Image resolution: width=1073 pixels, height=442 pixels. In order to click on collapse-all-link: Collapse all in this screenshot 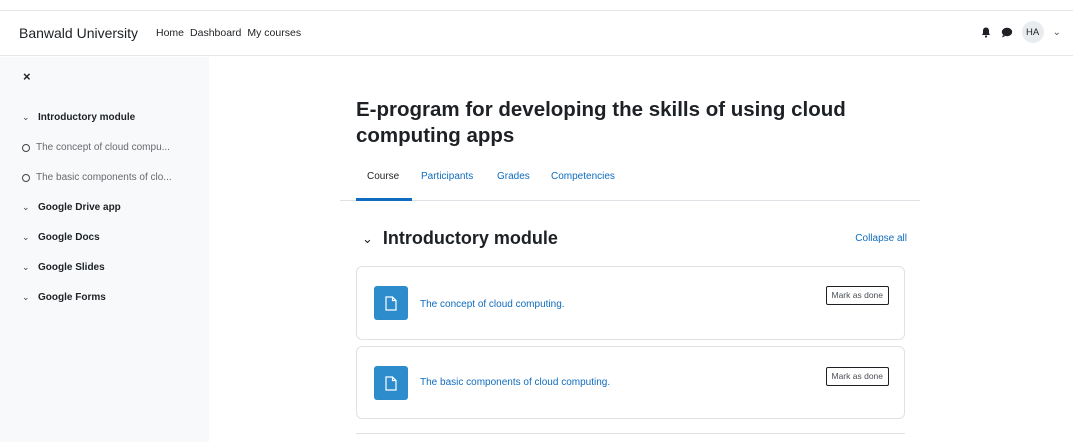, I will do `click(881, 238)`.